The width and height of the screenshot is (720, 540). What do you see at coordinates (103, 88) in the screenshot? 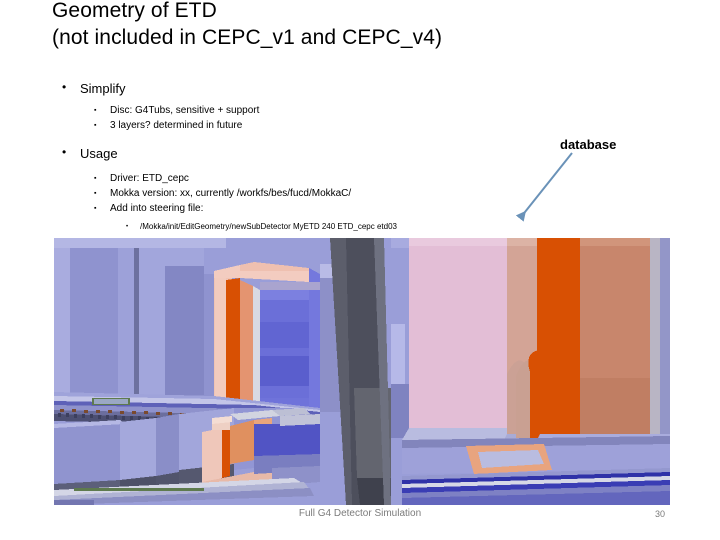
I see `bullet-simplify-label: Simplify` at bounding box center [103, 88].